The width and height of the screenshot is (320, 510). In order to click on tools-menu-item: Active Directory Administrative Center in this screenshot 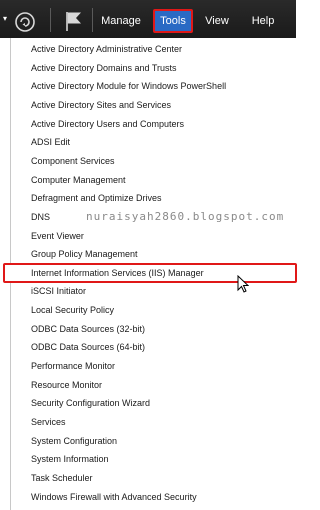, I will do `click(154, 49)`.